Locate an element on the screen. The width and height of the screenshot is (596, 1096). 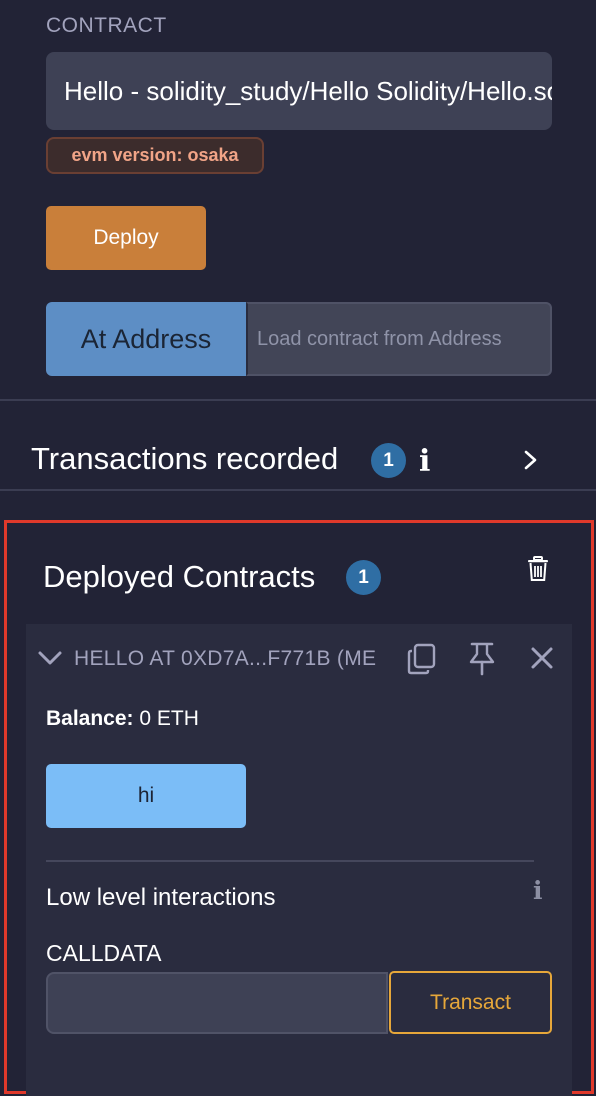
transactions-count-badge: 1 is located at coordinates (388, 460).